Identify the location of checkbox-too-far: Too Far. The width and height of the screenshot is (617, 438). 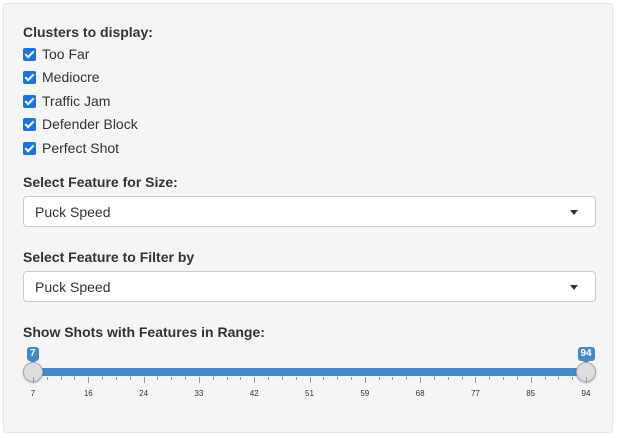
(56, 54).